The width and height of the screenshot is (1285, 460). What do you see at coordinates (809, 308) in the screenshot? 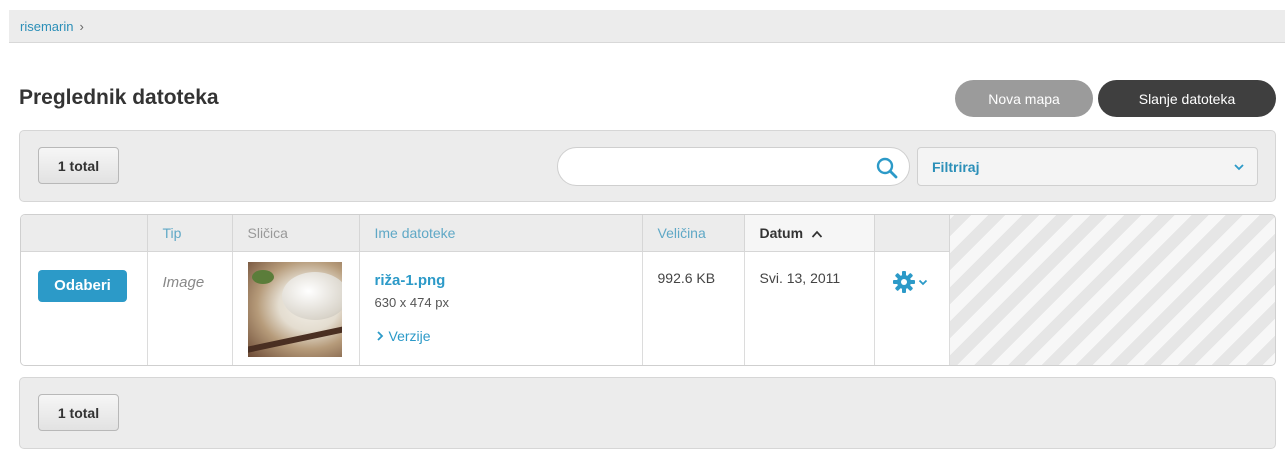
I see `cell-date: Svi. 13, 2011` at bounding box center [809, 308].